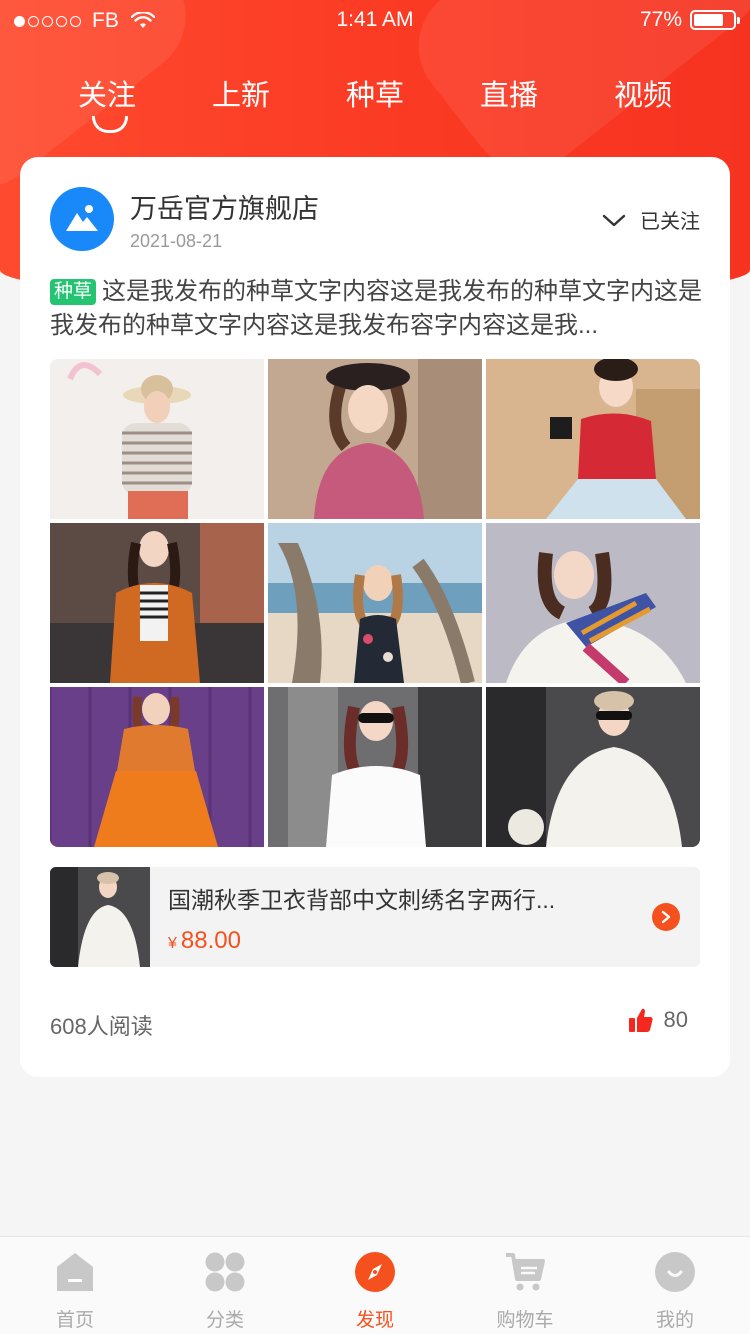 Image resolution: width=750 pixels, height=1334 pixels. What do you see at coordinates (176, 241) in the screenshot?
I see `post-date: 2021-08-21` at bounding box center [176, 241].